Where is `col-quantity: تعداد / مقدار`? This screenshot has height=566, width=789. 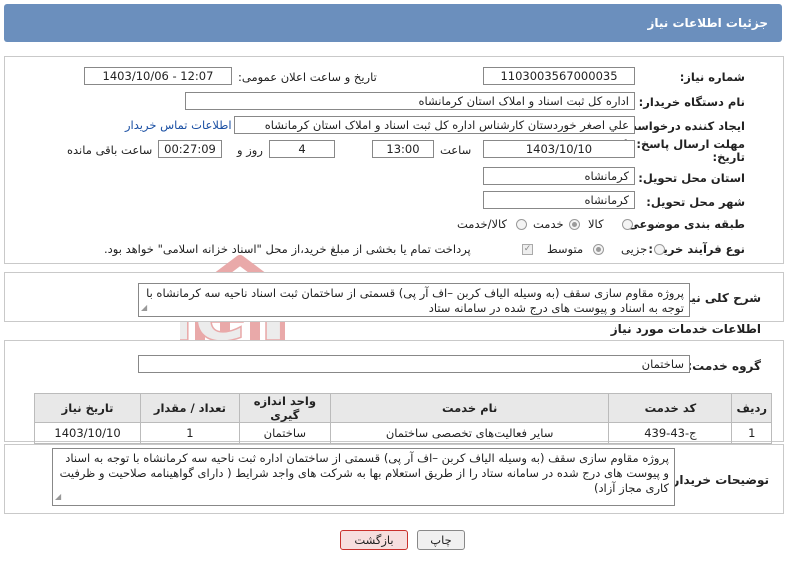
col-quantity: تعداد / مقدار is located at coordinates (190, 408).